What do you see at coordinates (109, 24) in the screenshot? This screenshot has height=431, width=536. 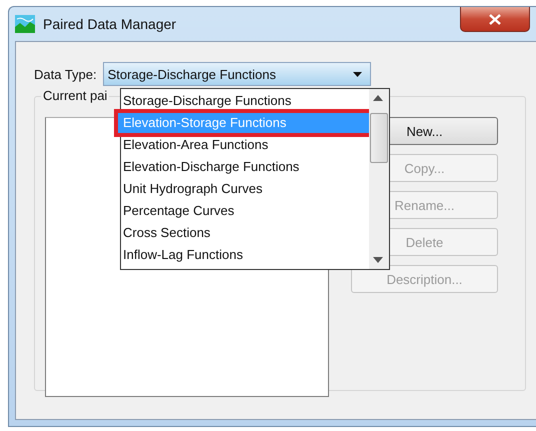 I see `window-title: Paired Data Manager` at bounding box center [109, 24].